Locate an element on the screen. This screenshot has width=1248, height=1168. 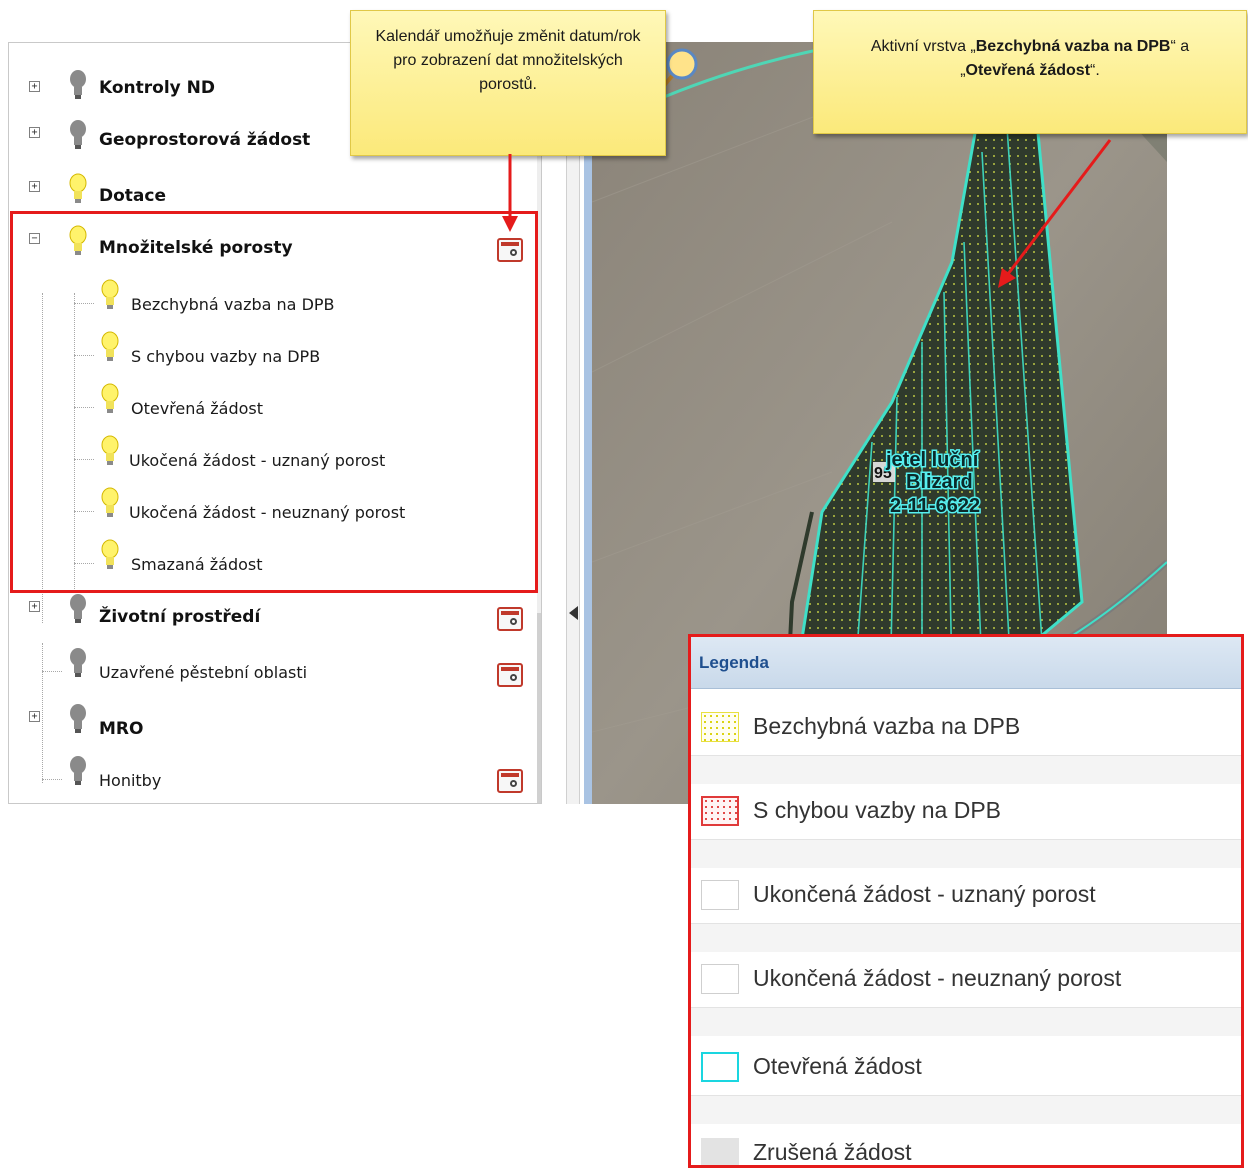
legend-item-label: Bezchybná vazba na DPB is located at coordinates (887, 726).